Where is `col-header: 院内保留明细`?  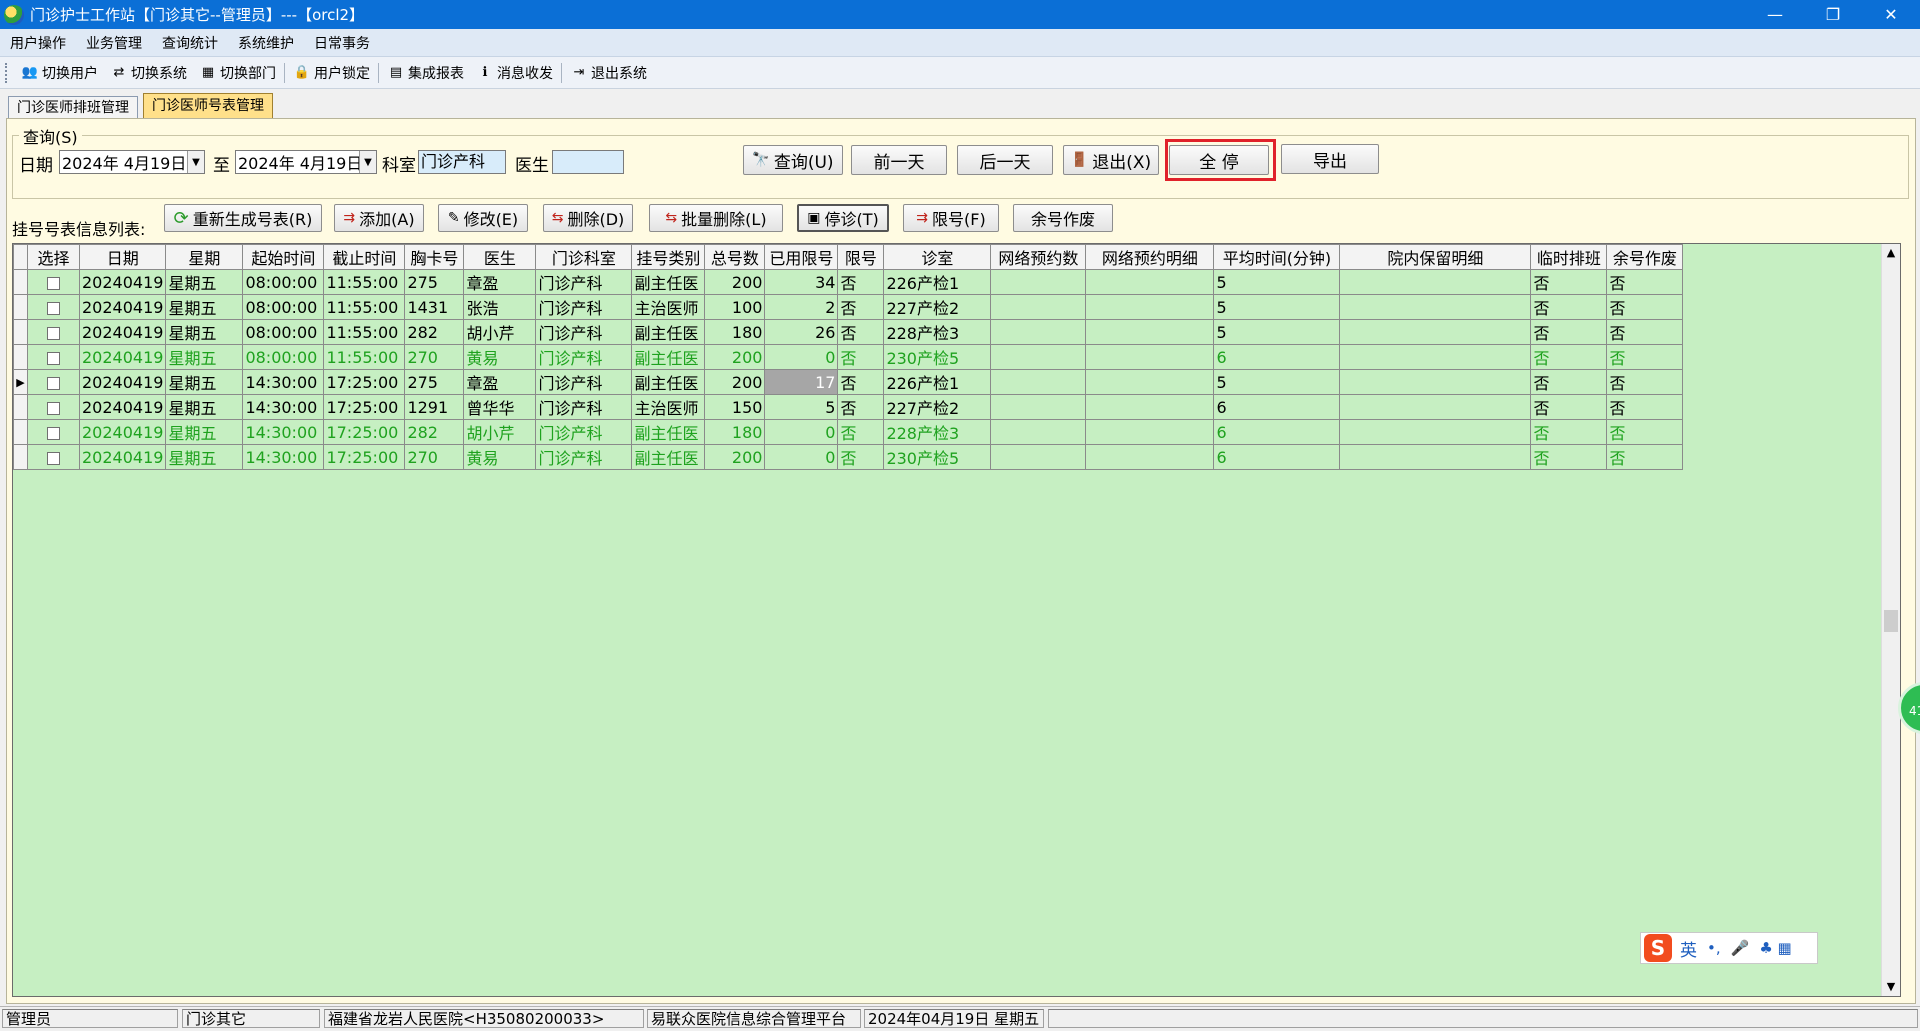
col-header: 院内保留明细 is located at coordinates (1435, 257).